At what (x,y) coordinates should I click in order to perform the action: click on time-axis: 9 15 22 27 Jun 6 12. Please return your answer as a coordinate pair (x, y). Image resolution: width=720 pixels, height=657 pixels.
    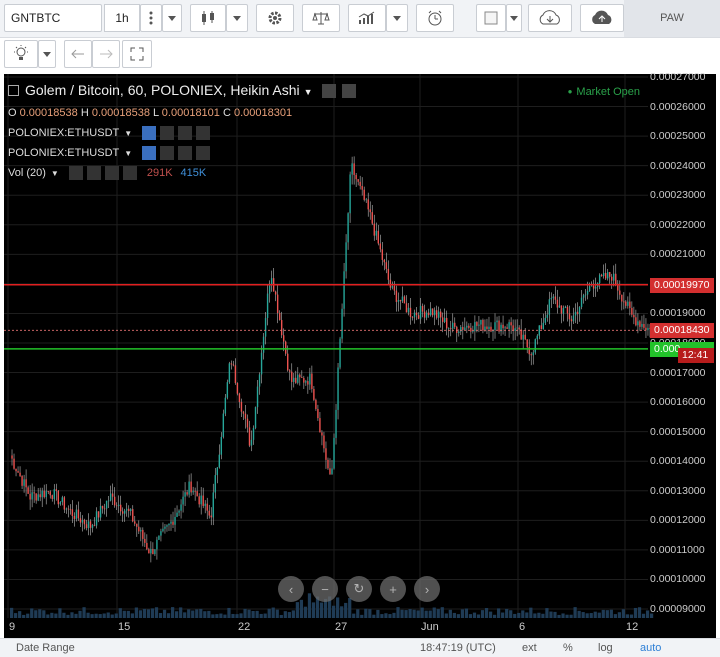
    Looking at the image, I should click on (360, 628).